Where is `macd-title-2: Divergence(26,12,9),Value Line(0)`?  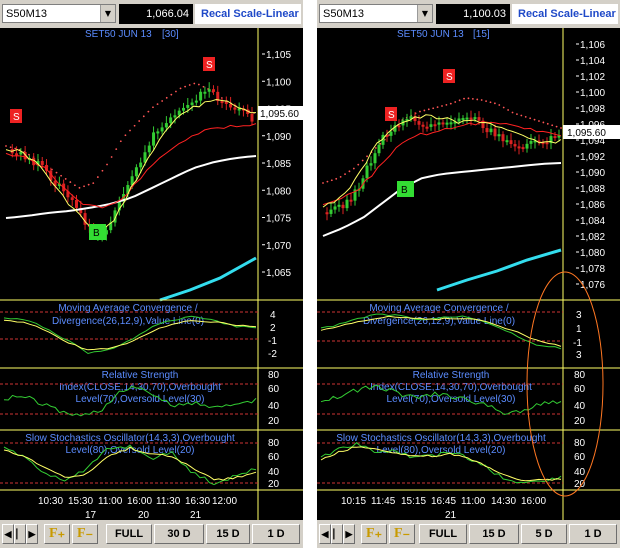
macd-title-2: Divergence(26,12,9),Value Line(0) is located at coordinates (128, 321).